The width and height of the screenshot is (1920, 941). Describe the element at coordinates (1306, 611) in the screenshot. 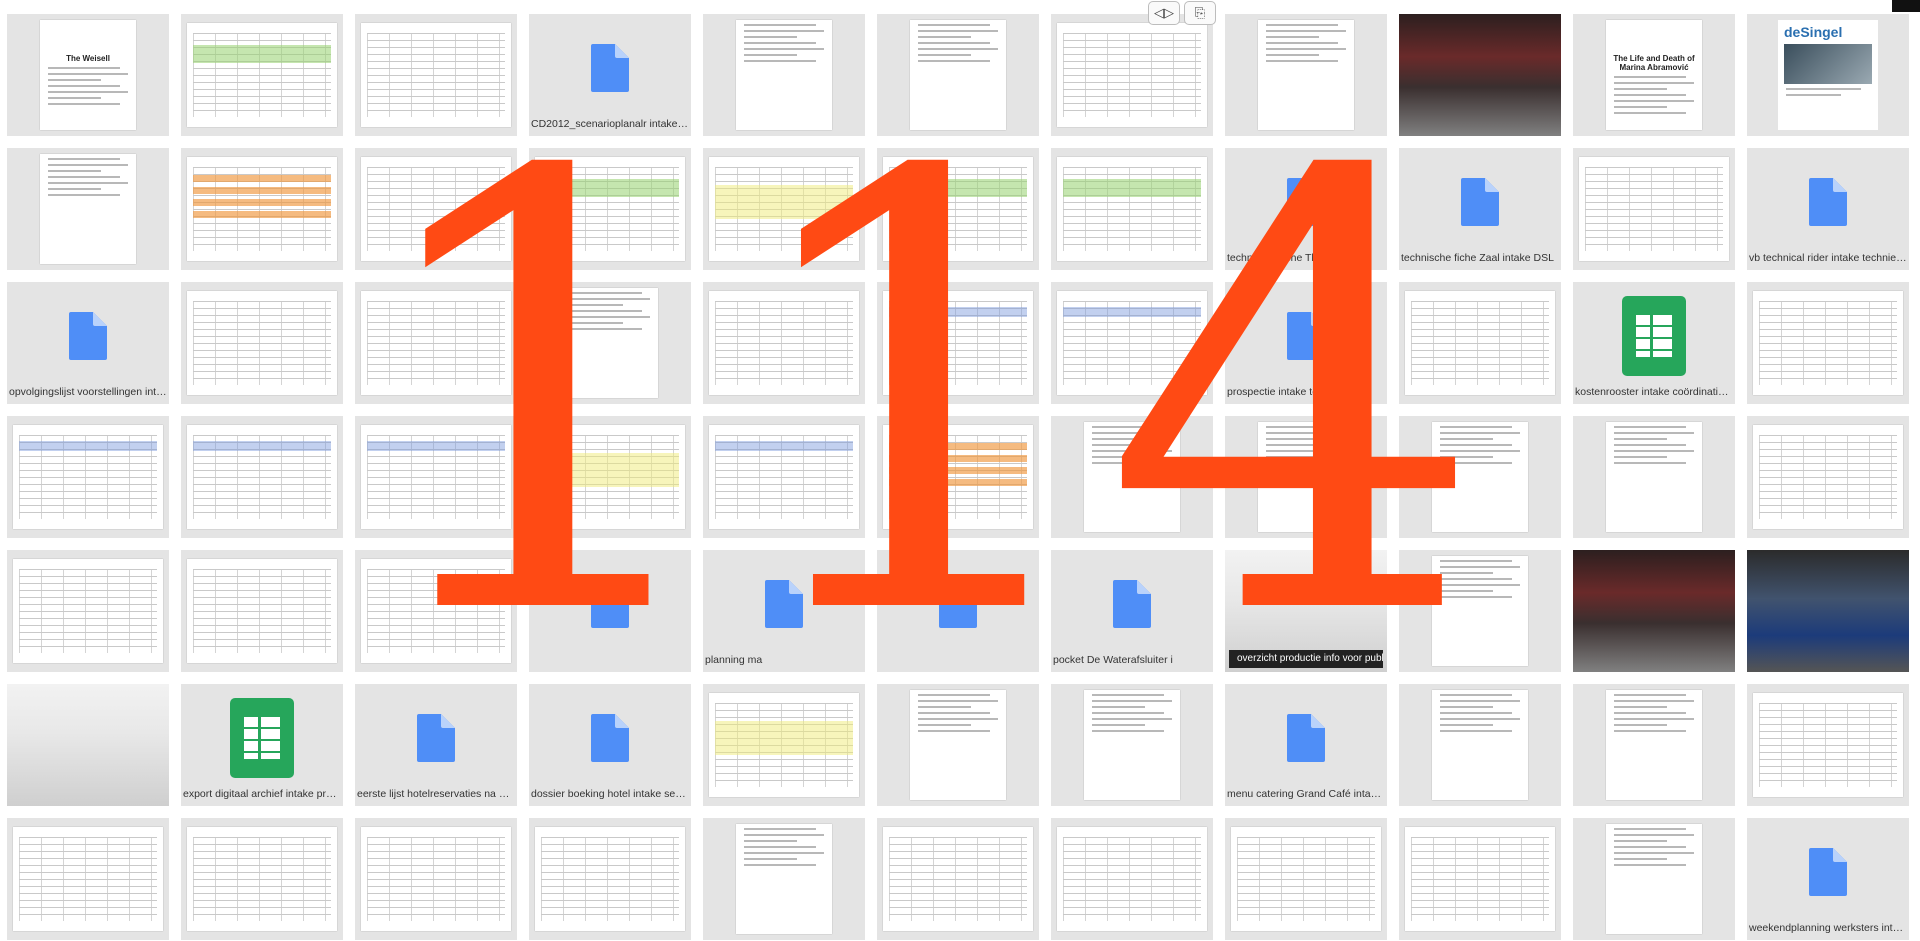

I see `file-tile: overzicht productie info voor publ` at that location.